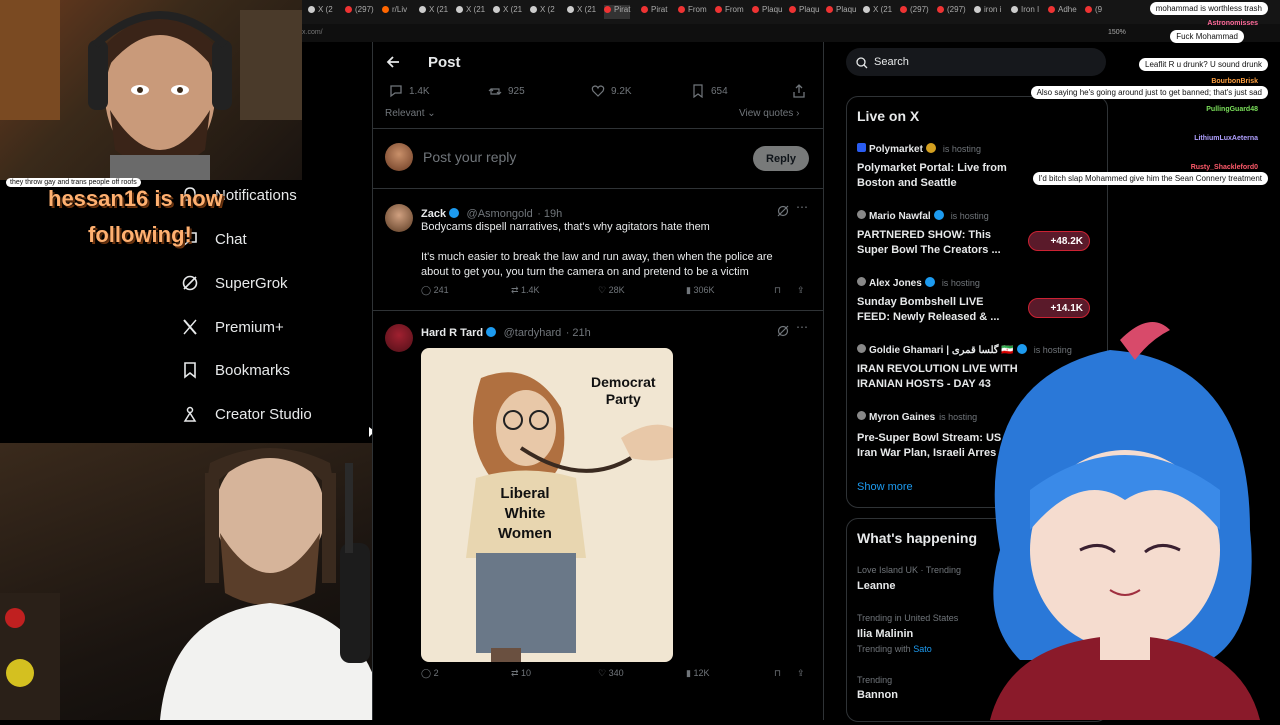  Describe the element at coordinates (433, 214) in the screenshot. I see `reply-author-name: Zack` at that location.